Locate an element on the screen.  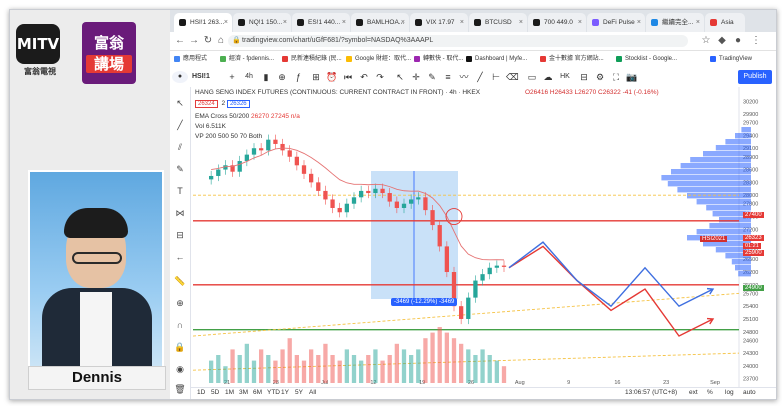
timeframe-button: All is located at coordinates (312, 392).